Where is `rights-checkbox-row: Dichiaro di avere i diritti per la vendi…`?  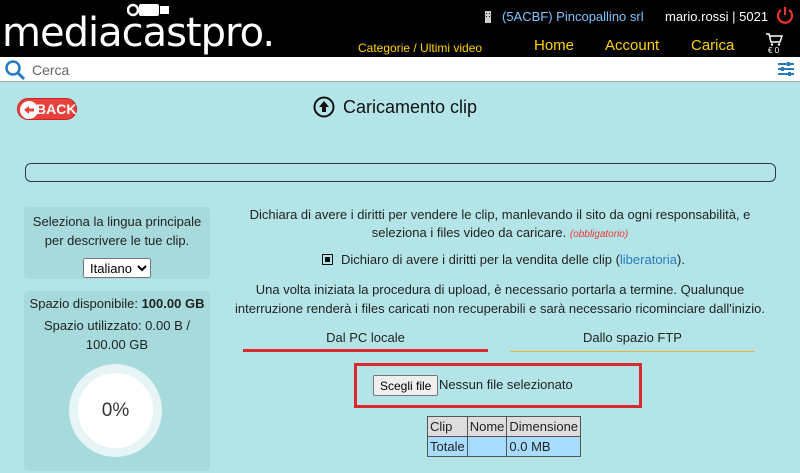 rights-checkbox-row: Dichiaro di avere i diritti per la vendi… is located at coordinates (503, 259).